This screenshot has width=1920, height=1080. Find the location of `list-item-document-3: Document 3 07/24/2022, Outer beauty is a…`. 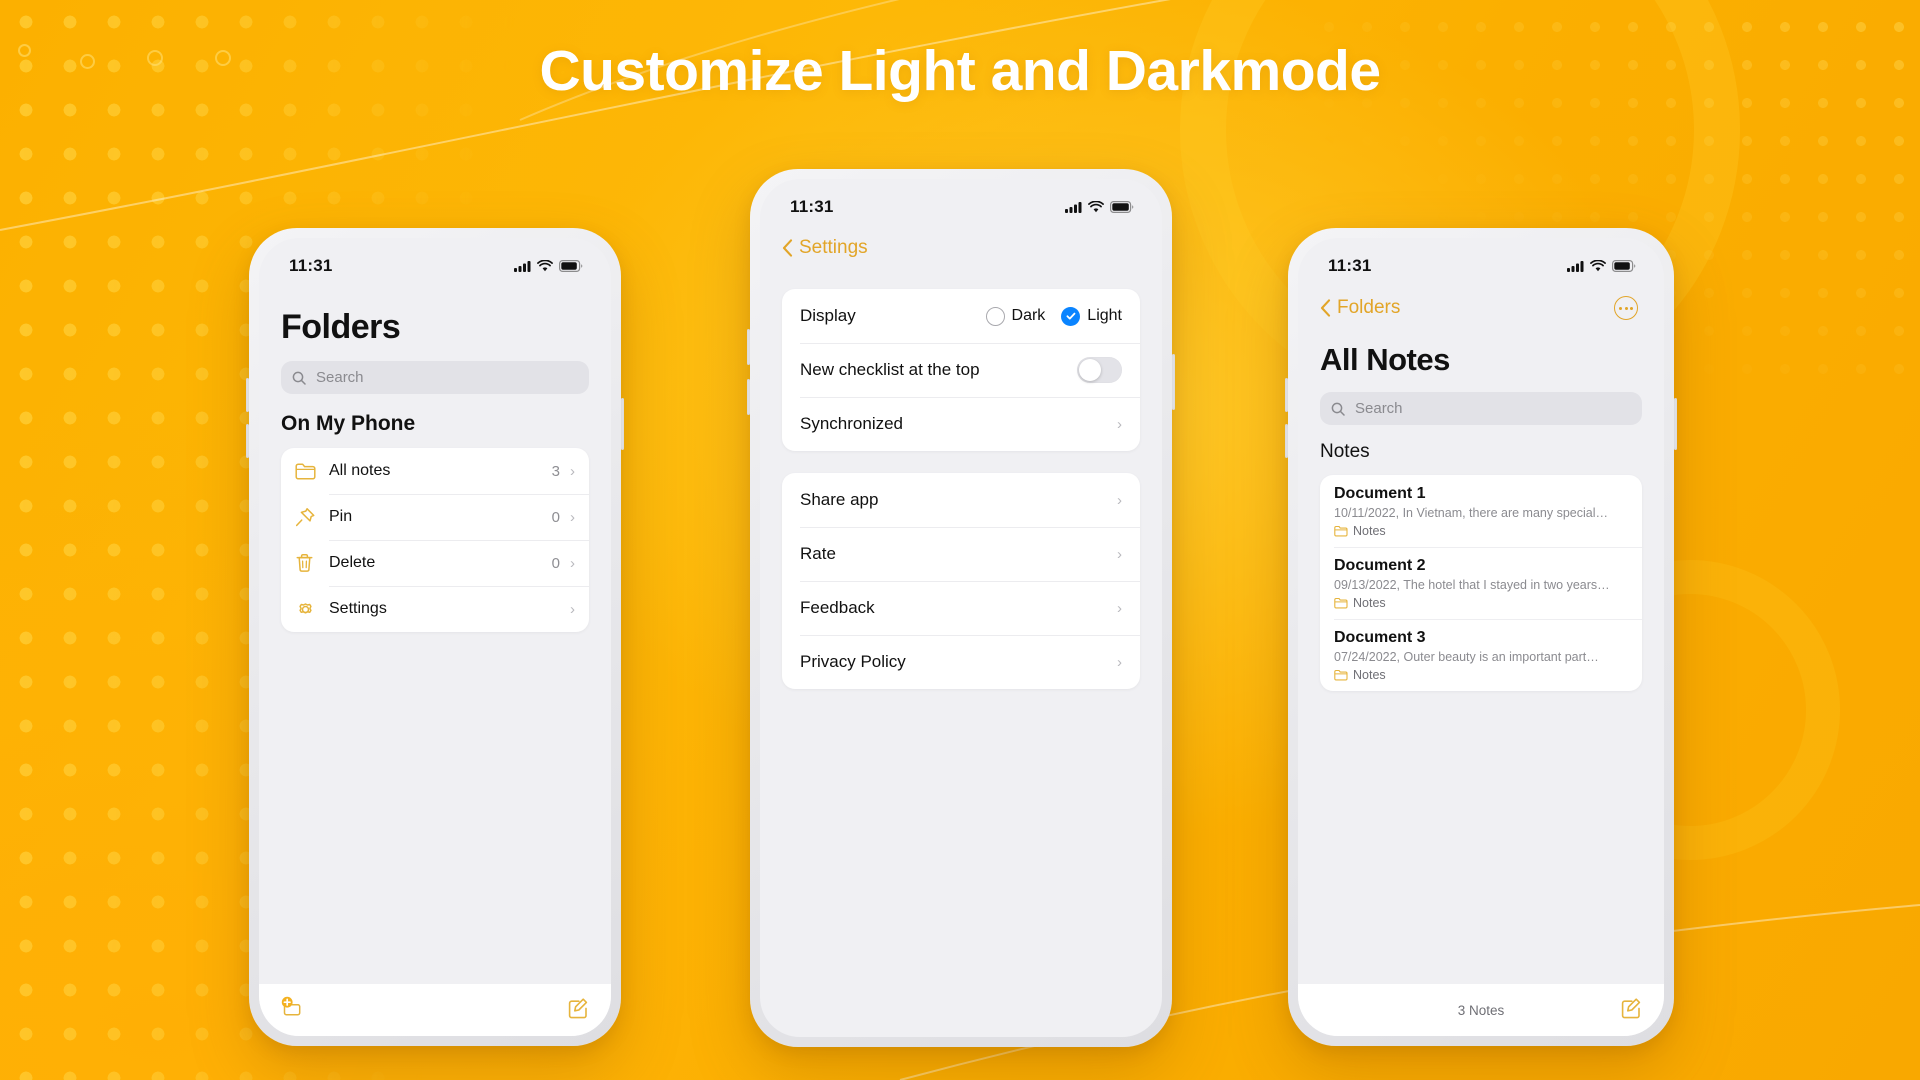

list-item-document-3: Document 3 07/24/2022, Outer beauty is a… is located at coordinates (1481, 655).